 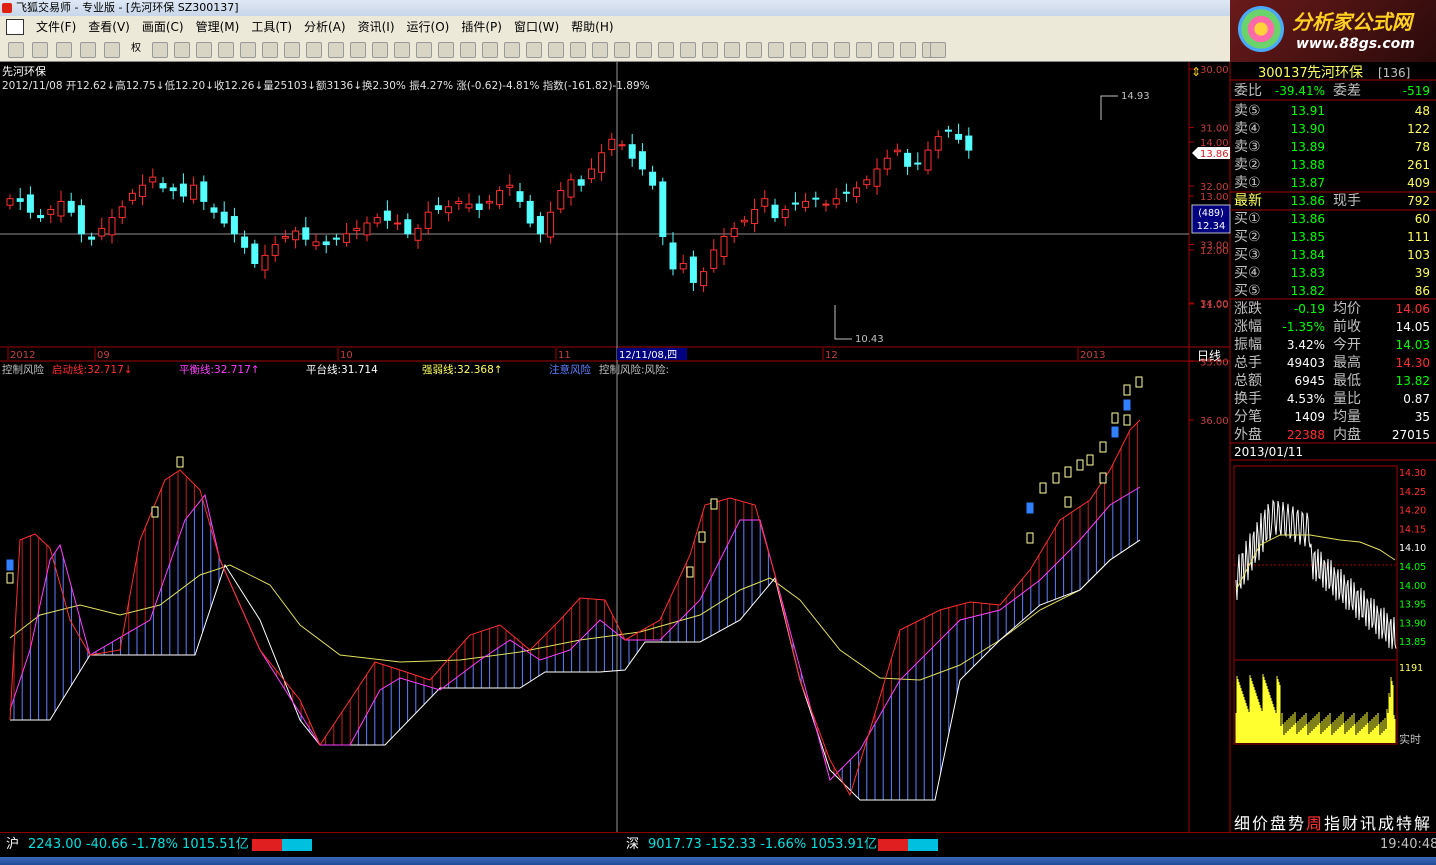 I want to click on toolbar-open-icon, so click(x=16, y=50).